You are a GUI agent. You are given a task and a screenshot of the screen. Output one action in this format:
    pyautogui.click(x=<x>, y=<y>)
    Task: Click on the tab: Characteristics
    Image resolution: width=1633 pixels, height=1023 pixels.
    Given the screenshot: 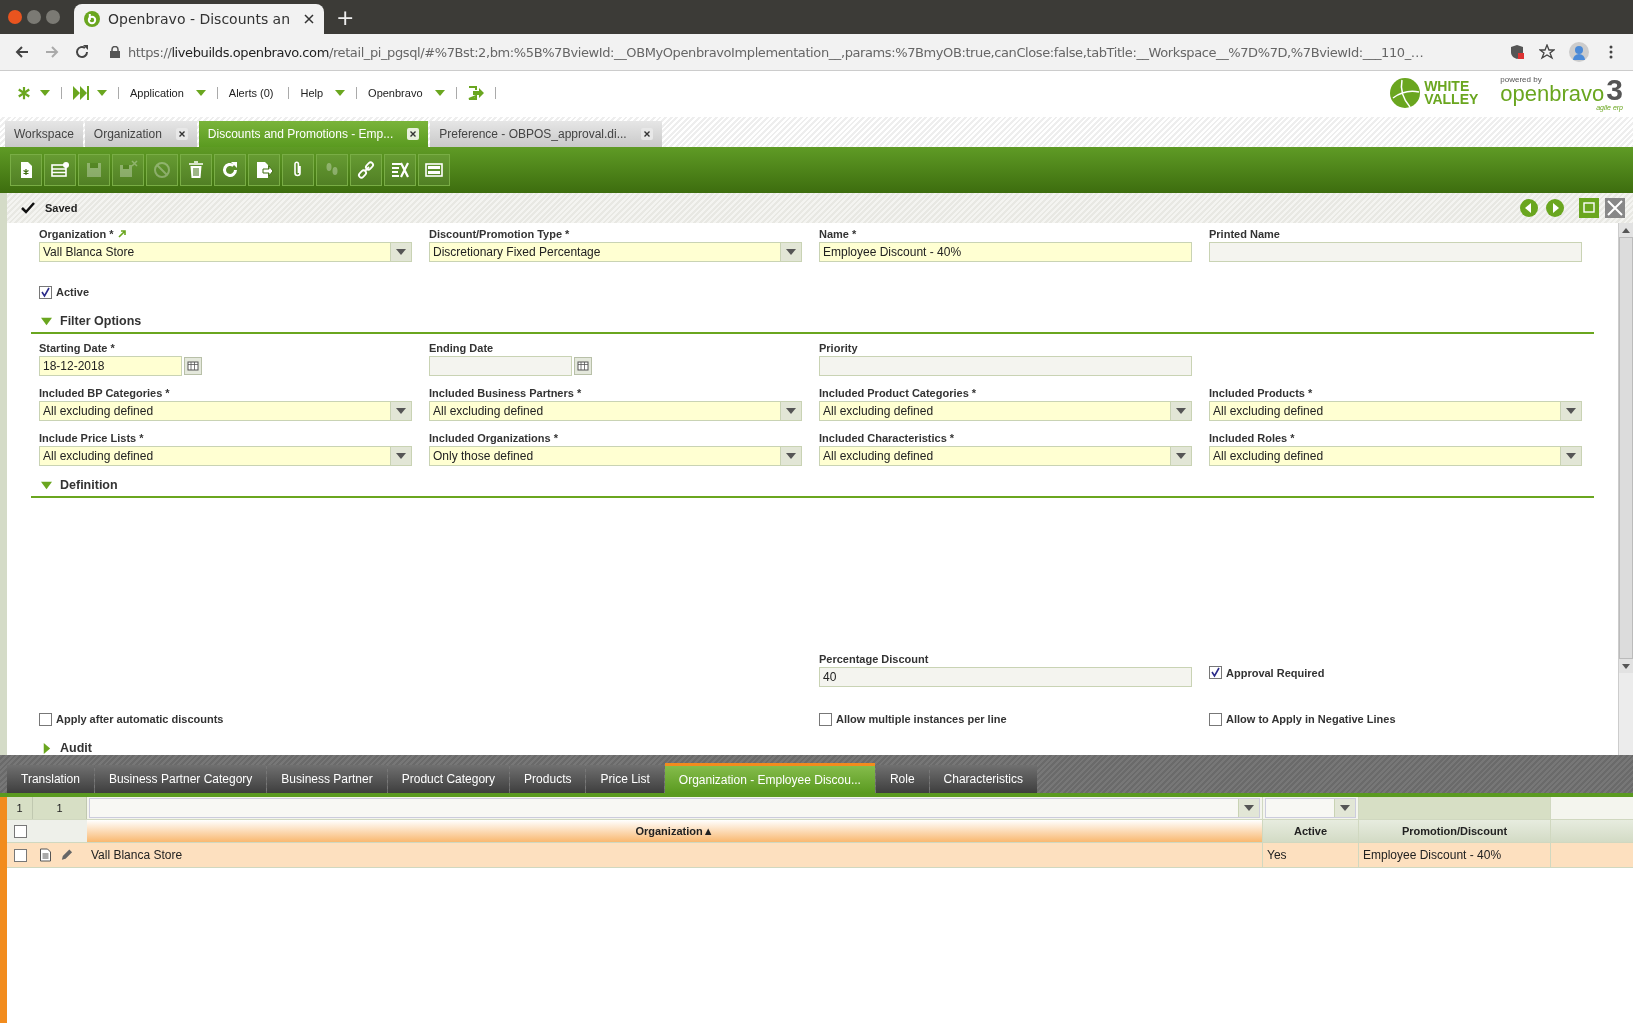 What is the action you would take?
    pyautogui.click(x=983, y=779)
    